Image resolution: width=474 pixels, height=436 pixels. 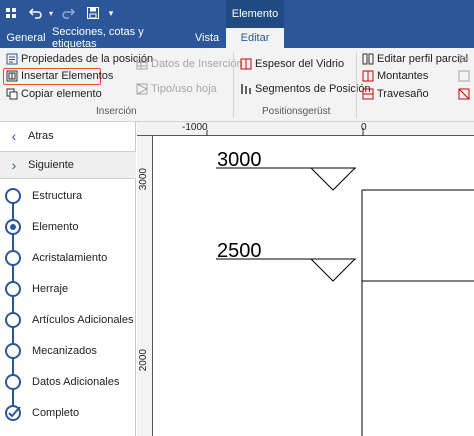 What do you see at coordinates (14, 136) in the screenshot?
I see `chevron-left-icon: ‹` at bounding box center [14, 136].